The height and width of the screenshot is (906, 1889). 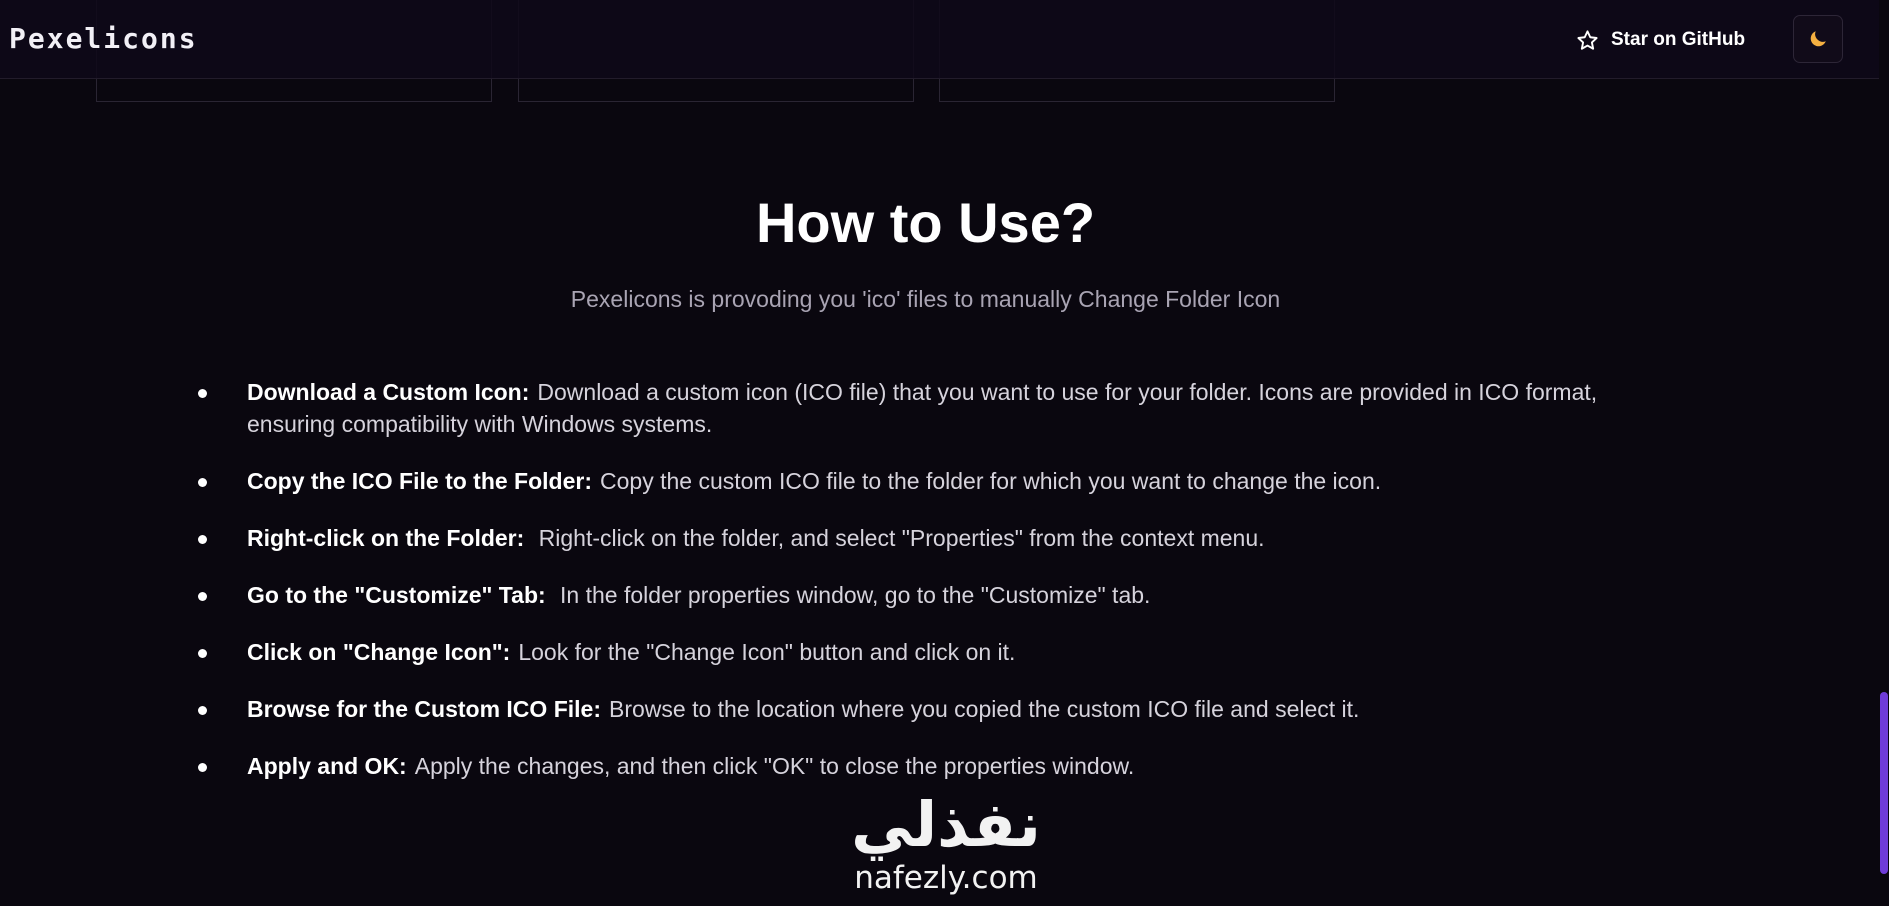 I want to click on star-button-label: Star on GitHub, so click(x=1678, y=39).